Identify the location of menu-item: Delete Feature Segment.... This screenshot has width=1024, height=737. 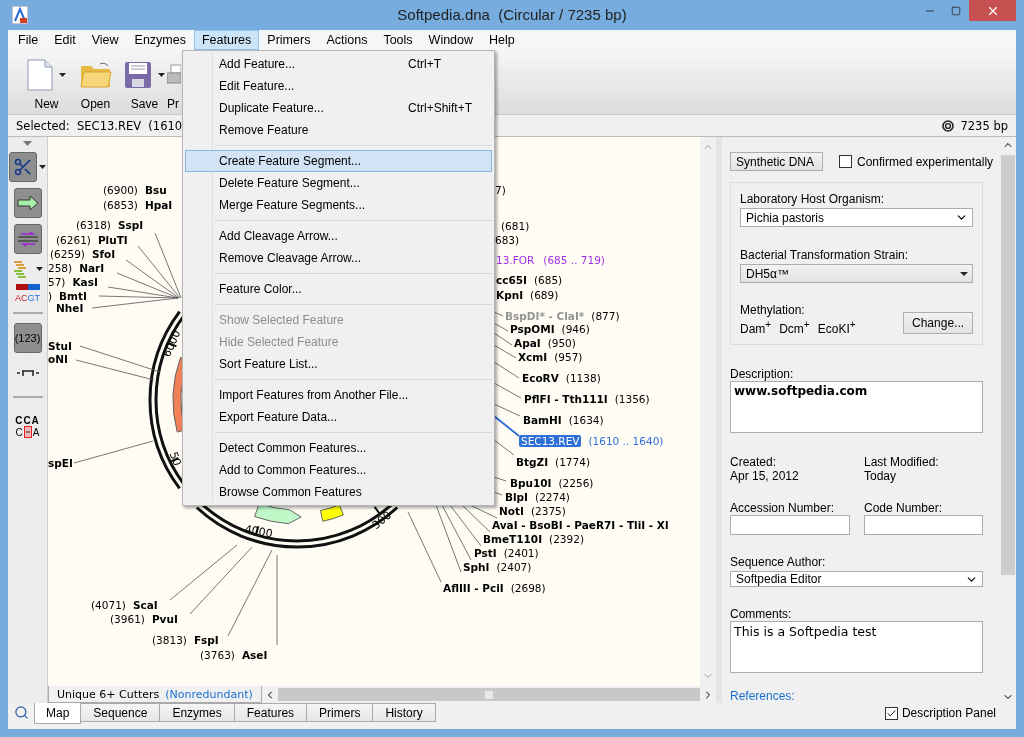
(338, 183).